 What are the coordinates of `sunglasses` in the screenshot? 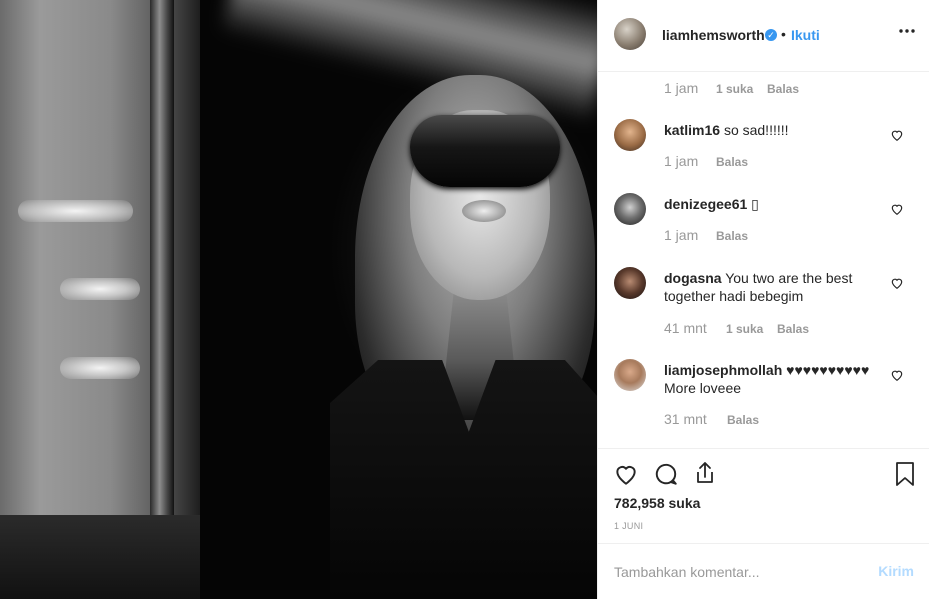 It's located at (485, 151).